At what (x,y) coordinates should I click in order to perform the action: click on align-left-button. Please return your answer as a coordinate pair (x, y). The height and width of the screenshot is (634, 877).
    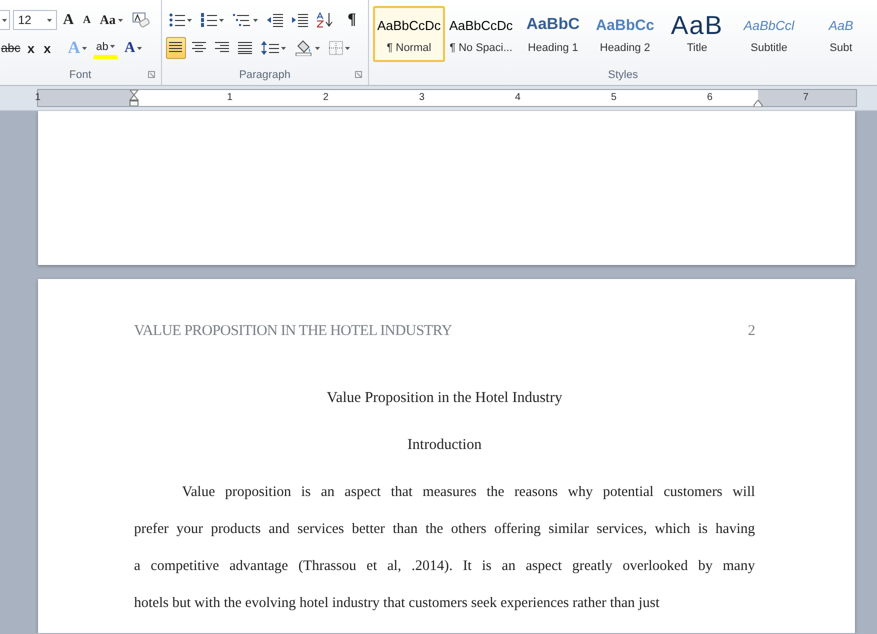
    Looking at the image, I should click on (176, 48).